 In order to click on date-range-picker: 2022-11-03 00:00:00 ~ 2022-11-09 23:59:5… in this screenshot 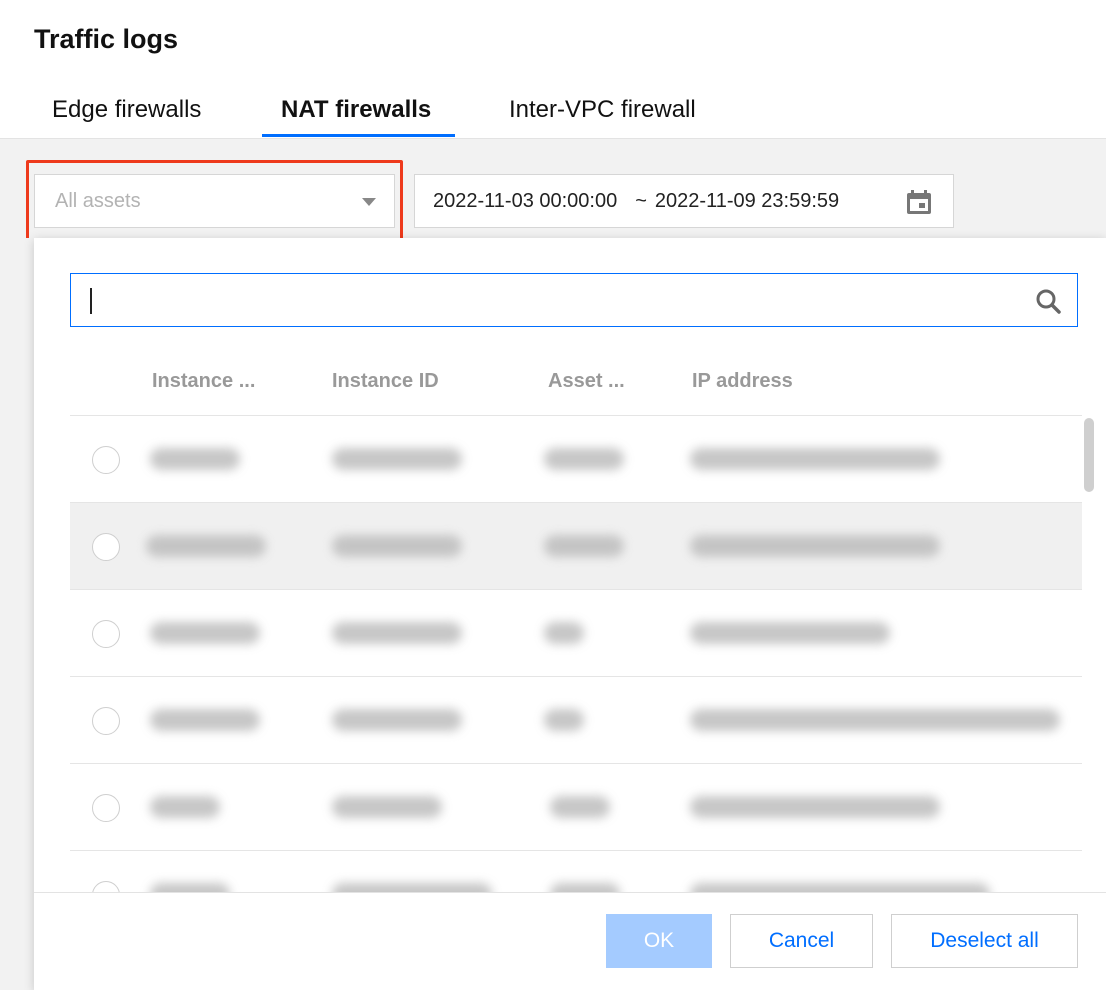, I will do `click(684, 201)`.